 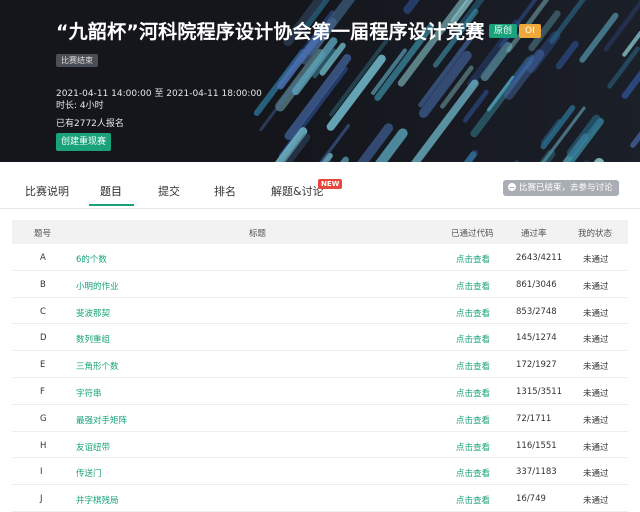 What do you see at coordinates (472, 234) in the screenshot?
I see `header-passed-code: 已通过代码` at bounding box center [472, 234].